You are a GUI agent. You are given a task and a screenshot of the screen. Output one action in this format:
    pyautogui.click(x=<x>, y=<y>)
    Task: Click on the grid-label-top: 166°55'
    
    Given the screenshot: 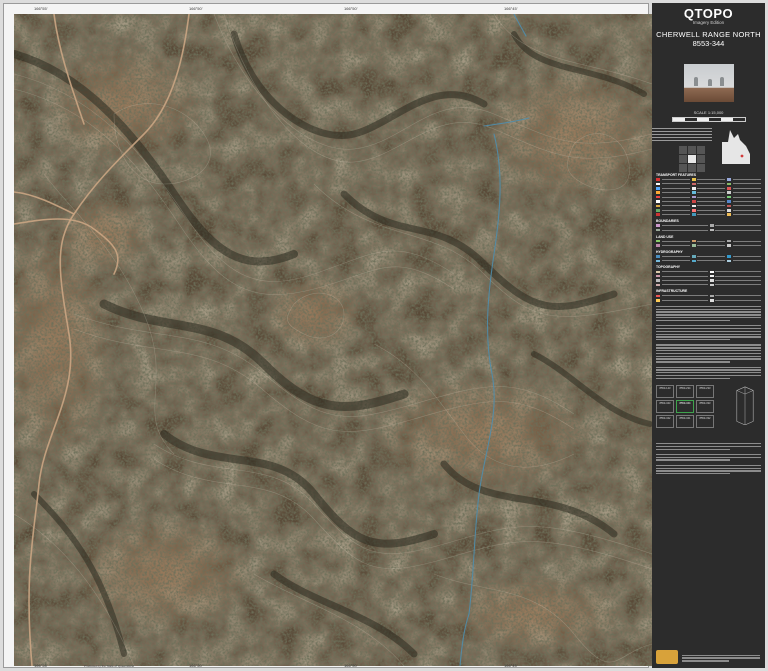 What is the action you would take?
    pyautogui.click(x=41, y=8)
    